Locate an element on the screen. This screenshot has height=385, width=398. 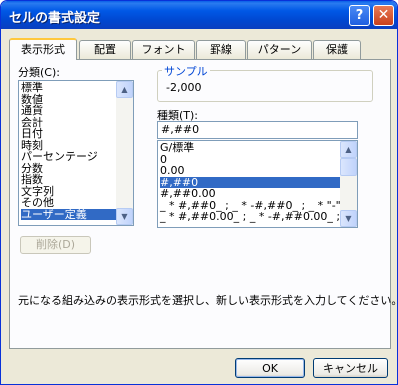
tab-alignment: 配置 is located at coordinates (105, 49).